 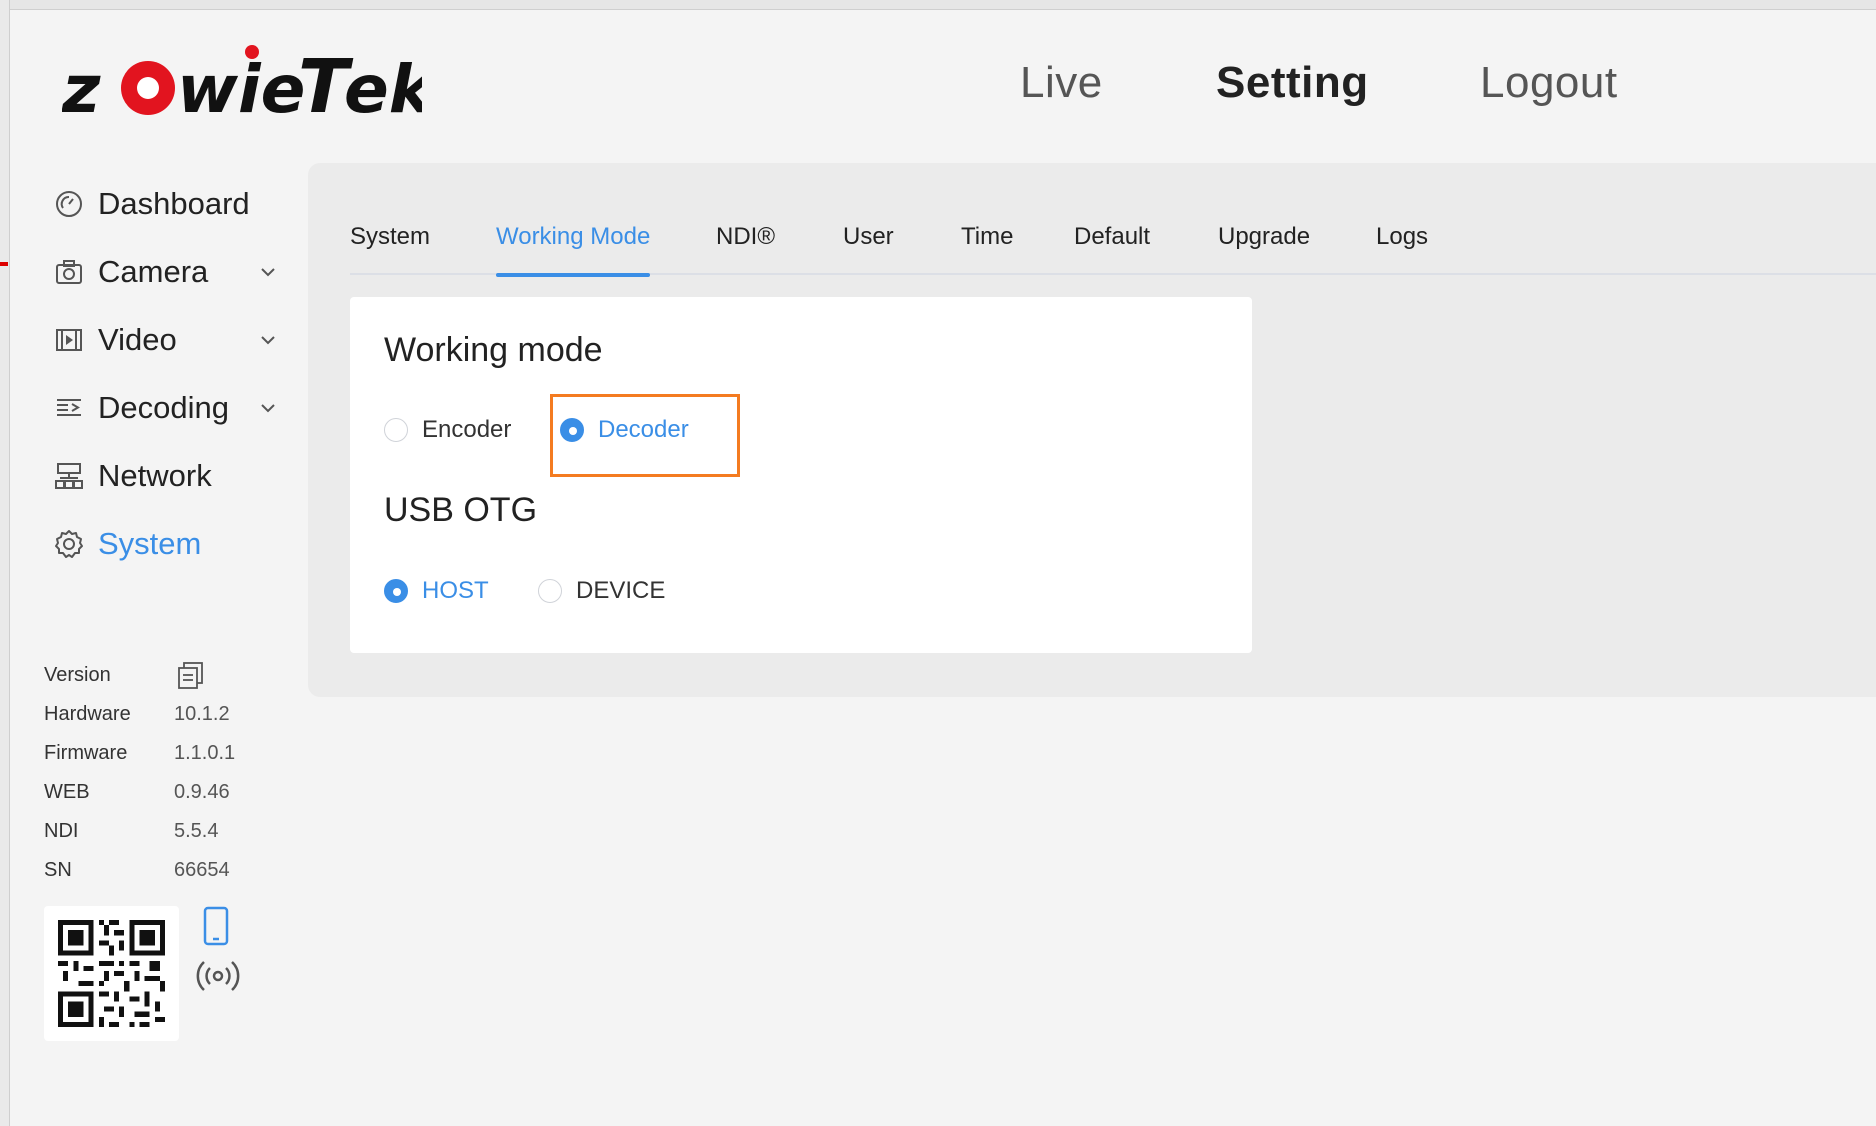 I want to click on tab-user: User, so click(x=868, y=246).